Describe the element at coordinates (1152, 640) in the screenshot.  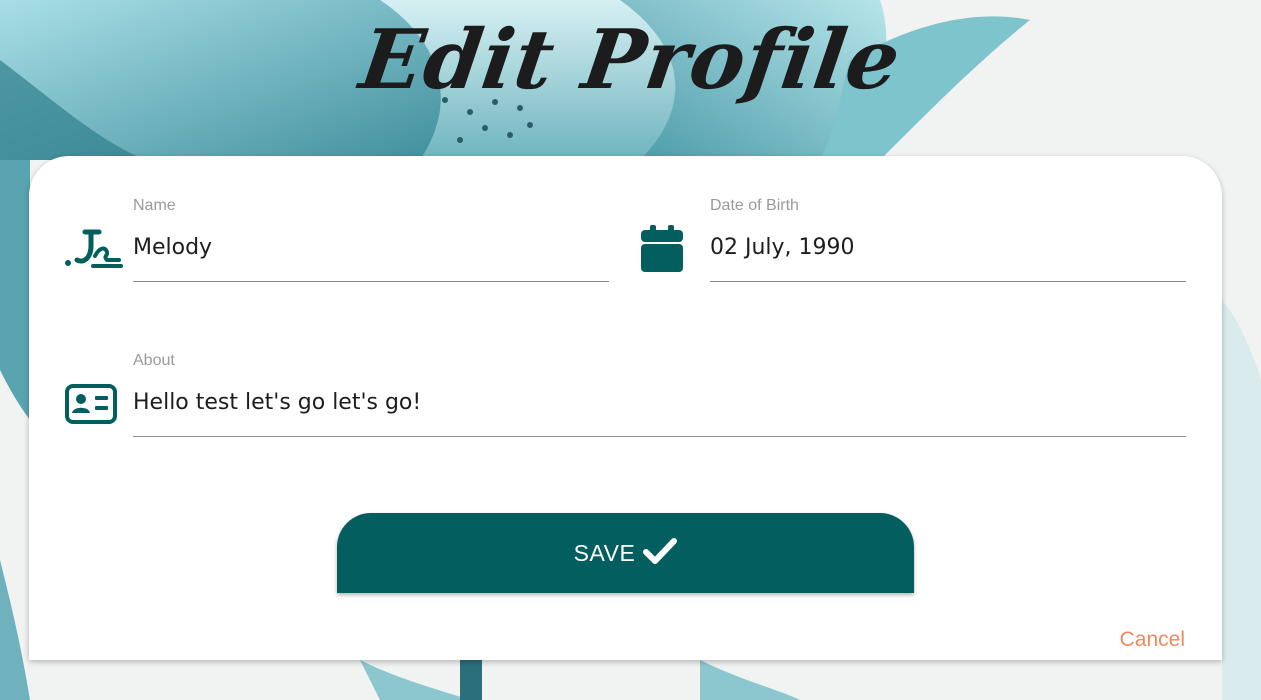
I see `cancel-link: Cancel` at that location.